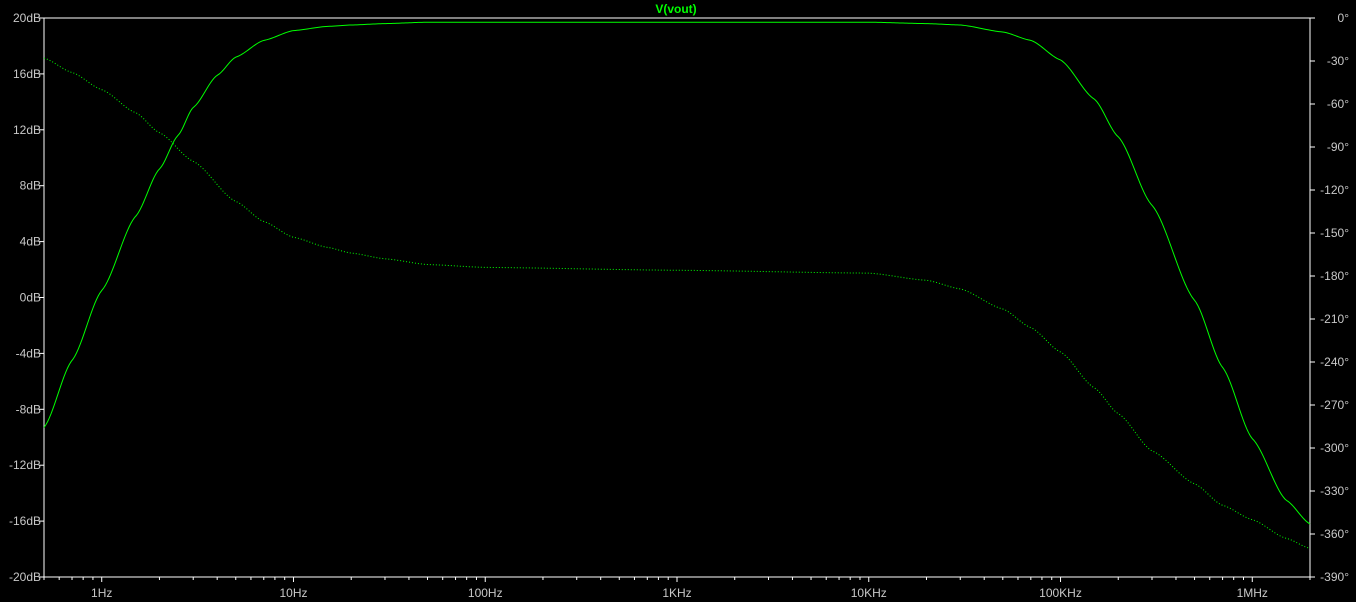 This screenshot has height=602, width=1356. Describe the element at coordinates (676, 593) in the screenshot. I see `x-tick-label: 1KHz` at that location.